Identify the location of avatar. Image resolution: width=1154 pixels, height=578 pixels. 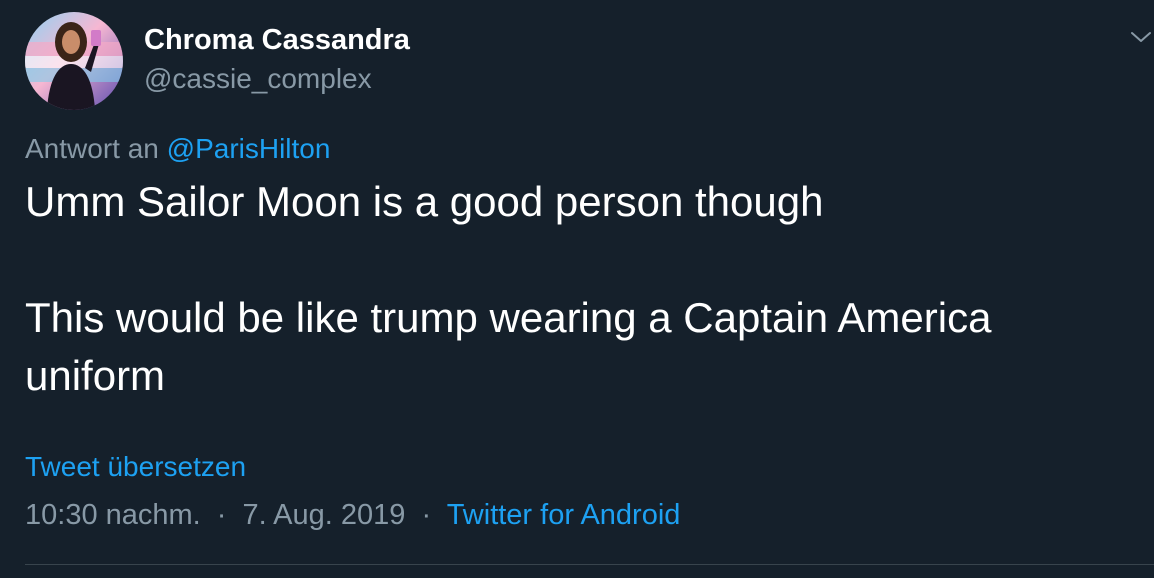
(74, 61).